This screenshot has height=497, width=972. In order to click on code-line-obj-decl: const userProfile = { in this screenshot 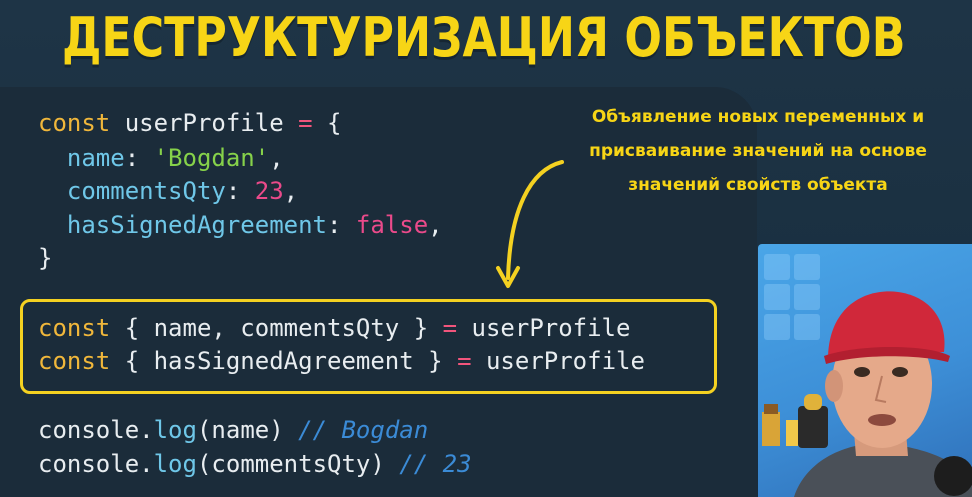, I will do `click(189, 123)`.